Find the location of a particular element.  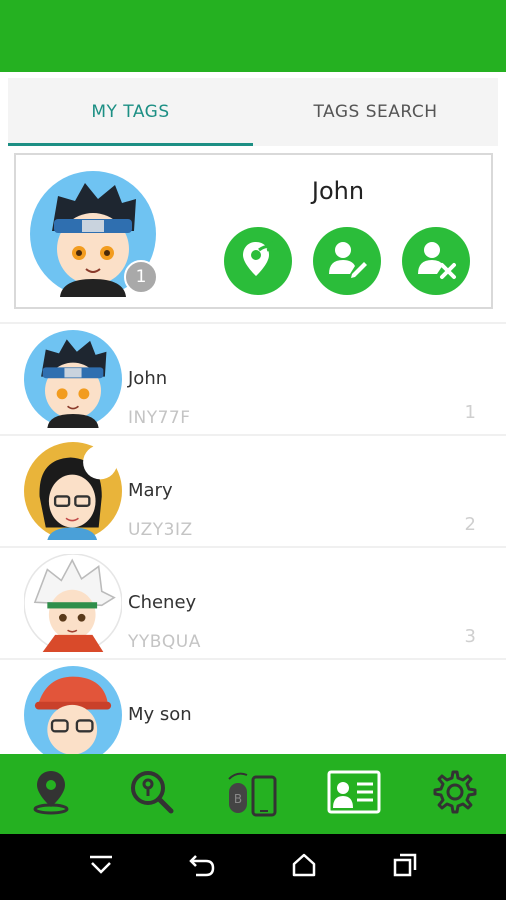

tag-code: INY77F is located at coordinates (159, 418).